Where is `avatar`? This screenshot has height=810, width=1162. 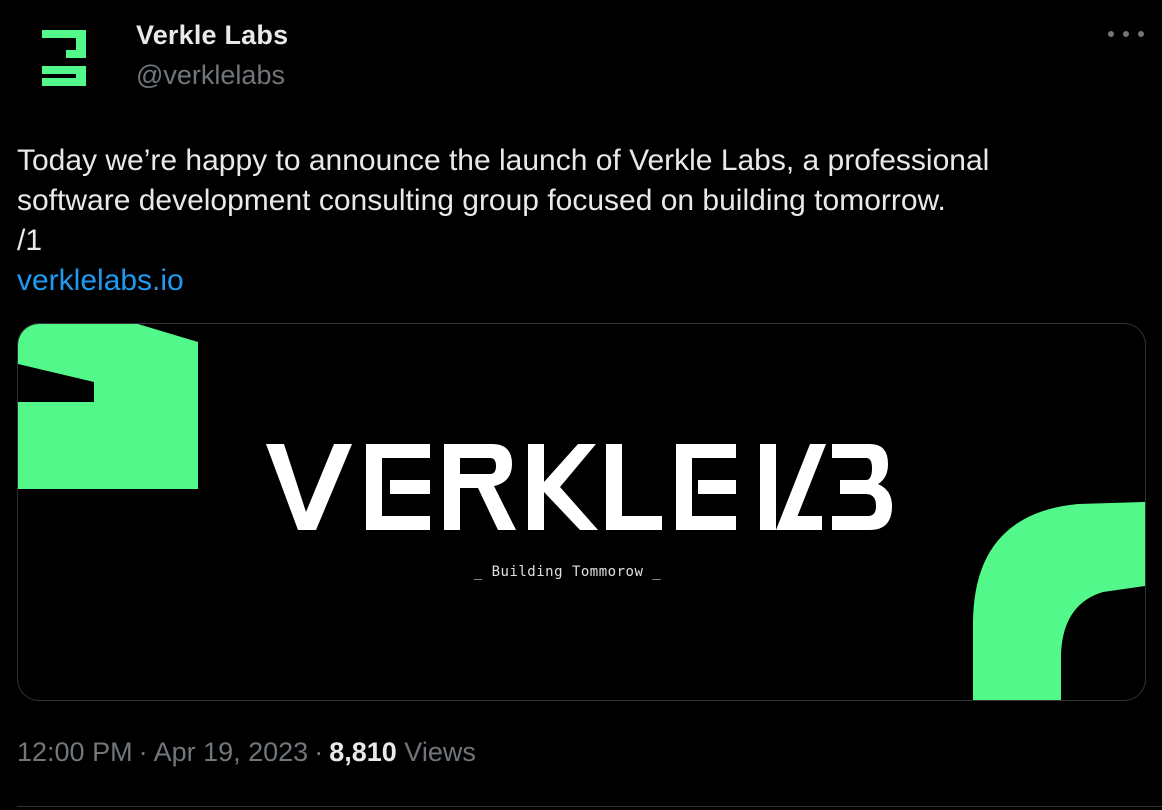 avatar is located at coordinates (66, 54).